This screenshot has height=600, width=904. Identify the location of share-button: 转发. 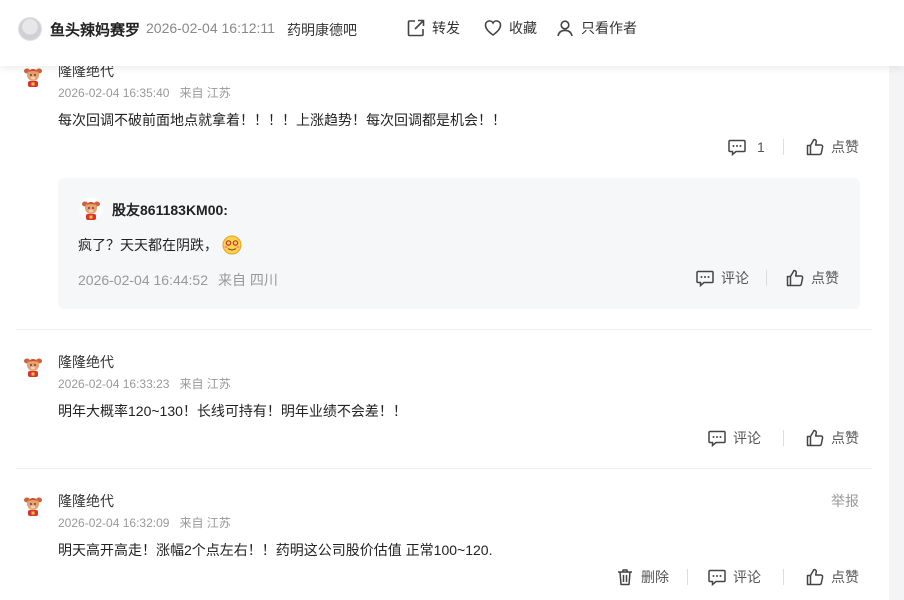
(433, 28).